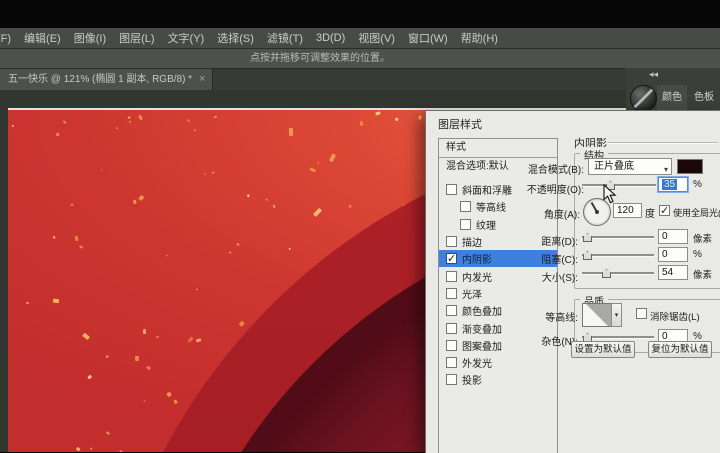  Describe the element at coordinates (451, 328) in the screenshot. I see `gradient-overlay-checkbox` at that location.